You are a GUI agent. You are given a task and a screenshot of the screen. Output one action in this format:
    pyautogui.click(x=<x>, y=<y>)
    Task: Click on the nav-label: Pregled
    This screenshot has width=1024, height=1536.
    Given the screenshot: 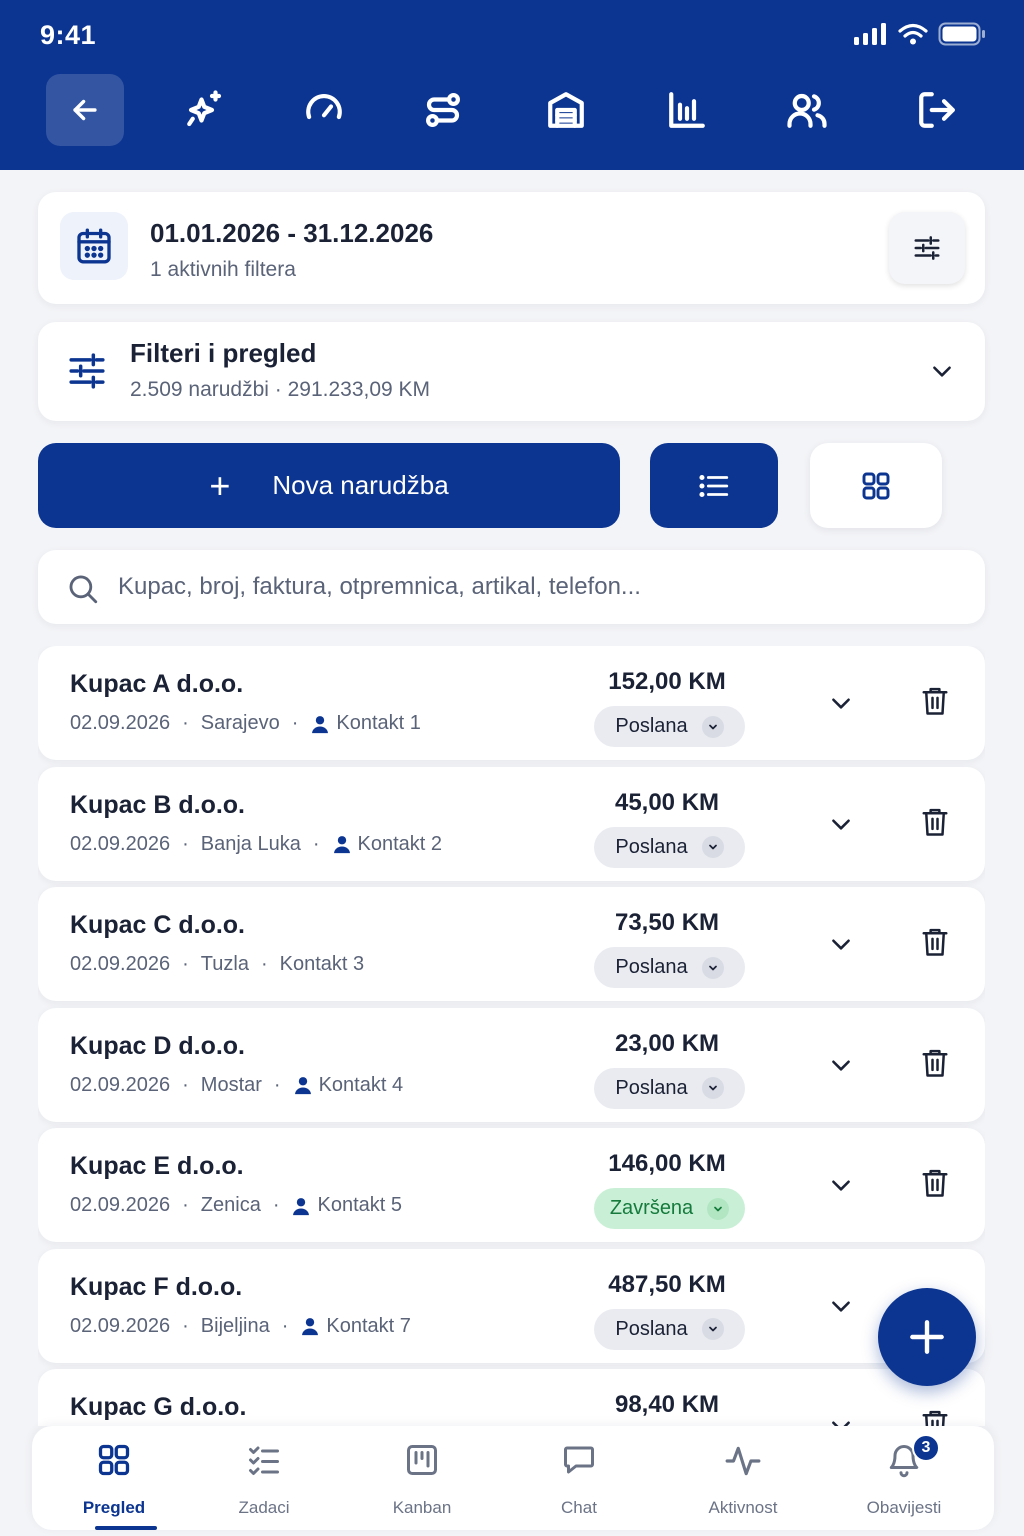 What is the action you would take?
    pyautogui.click(x=114, y=1507)
    